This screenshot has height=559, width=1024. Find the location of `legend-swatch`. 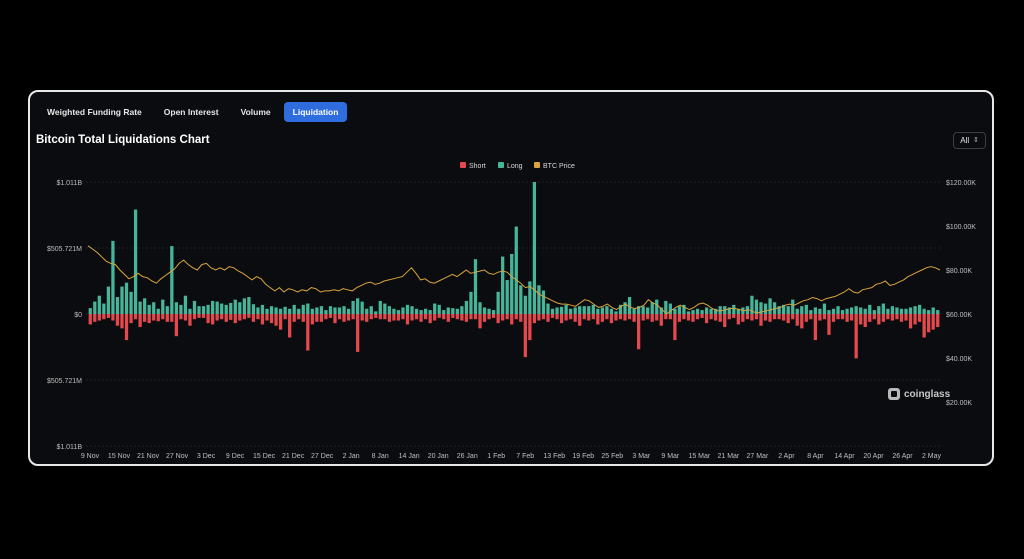

legend-swatch is located at coordinates (463, 165).